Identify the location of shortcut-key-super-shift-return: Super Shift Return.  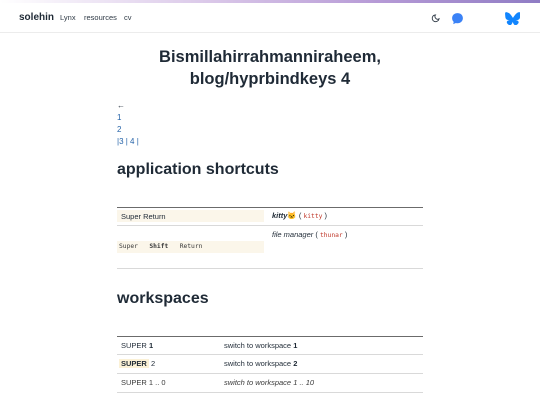
(160, 246).